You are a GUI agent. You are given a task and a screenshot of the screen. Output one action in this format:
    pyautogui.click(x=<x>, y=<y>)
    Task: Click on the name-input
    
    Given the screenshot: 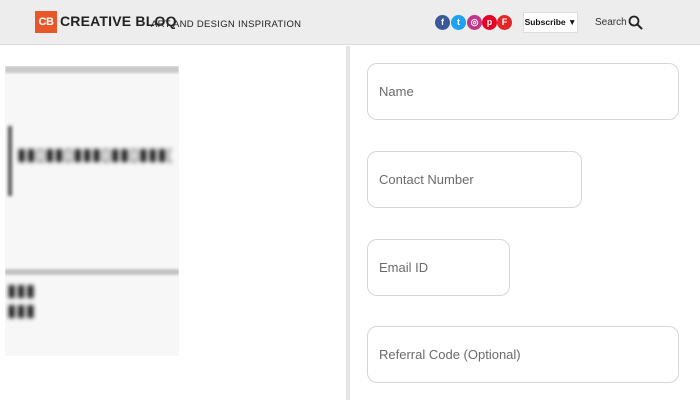 What is the action you would take?
    pyautogui.click(x=523, y=91)
    